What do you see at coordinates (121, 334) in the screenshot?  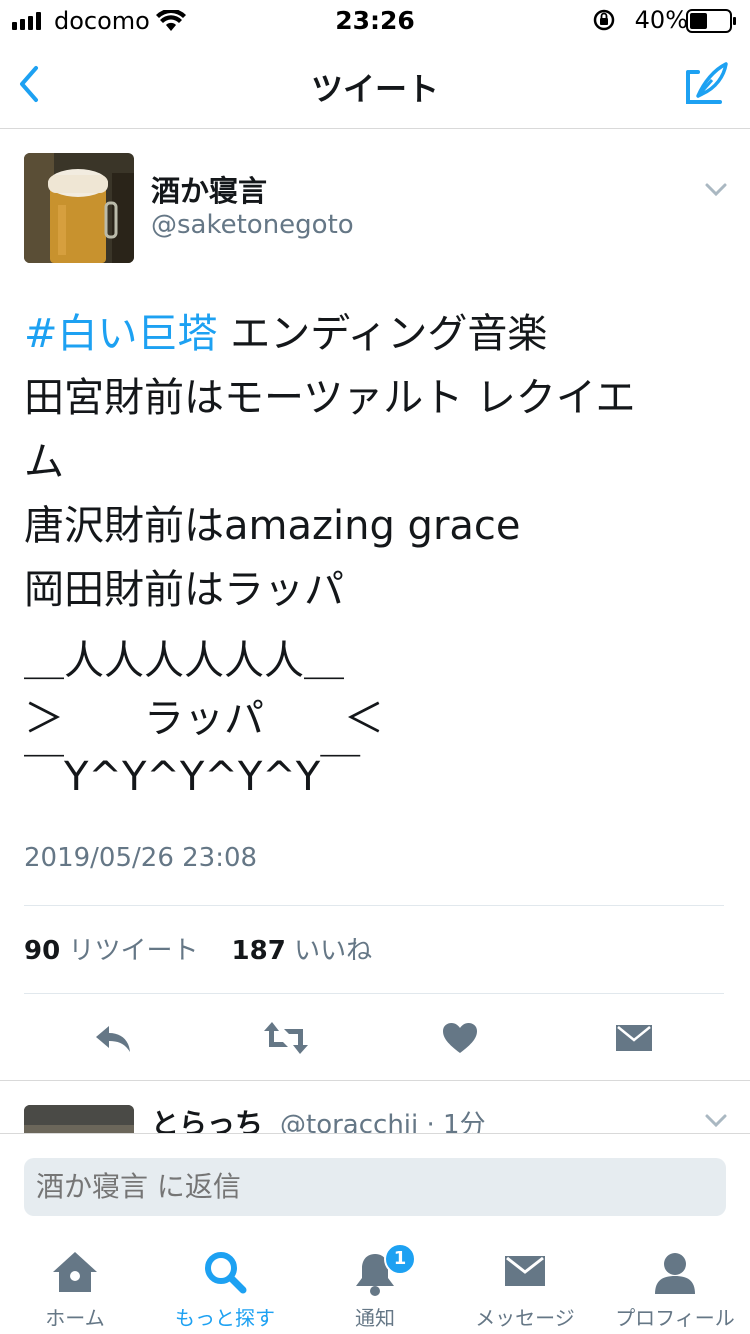 I see `hashtag-link: #白い巨塔` at bounding box center [121, 334].